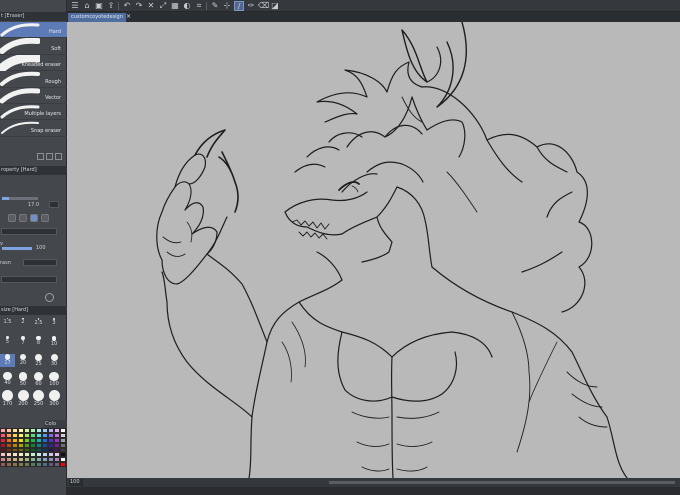 The height and width of the screenshot is (495, 680). I want to click on fill-icon: ▦, so click(175, 6).